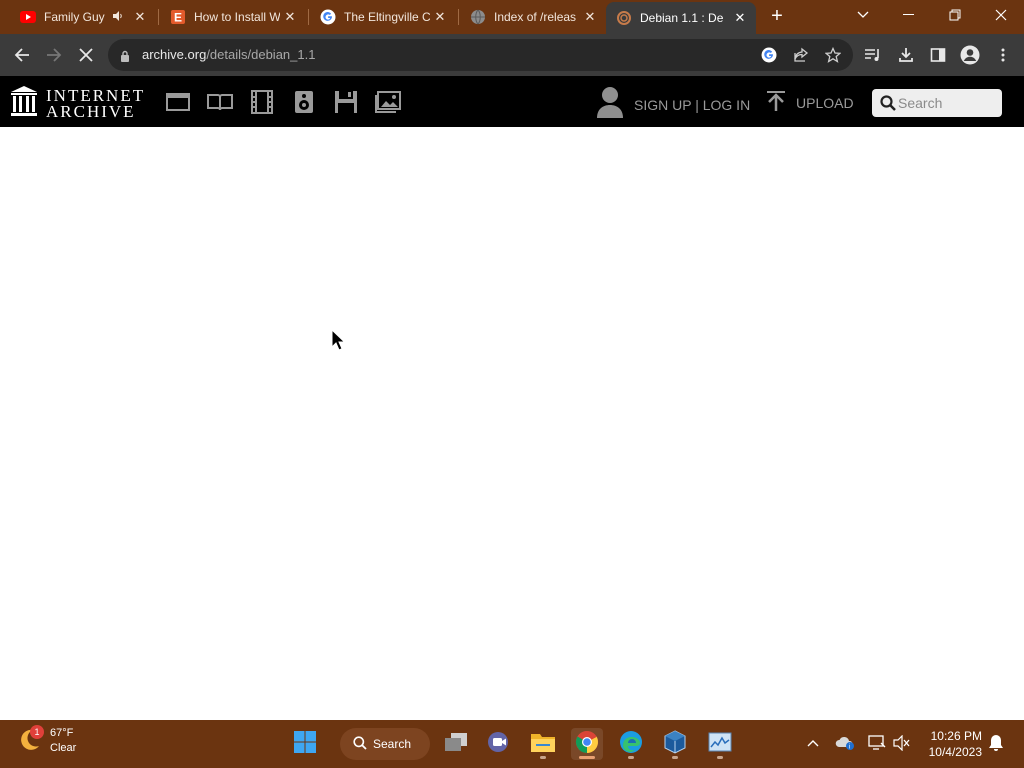 The width and height of the screenshot is (1024, 768). What do you see at coordinates (1001, 15) in the screenshot?
I see `close-window-button` at bounding box center [1001, 15].